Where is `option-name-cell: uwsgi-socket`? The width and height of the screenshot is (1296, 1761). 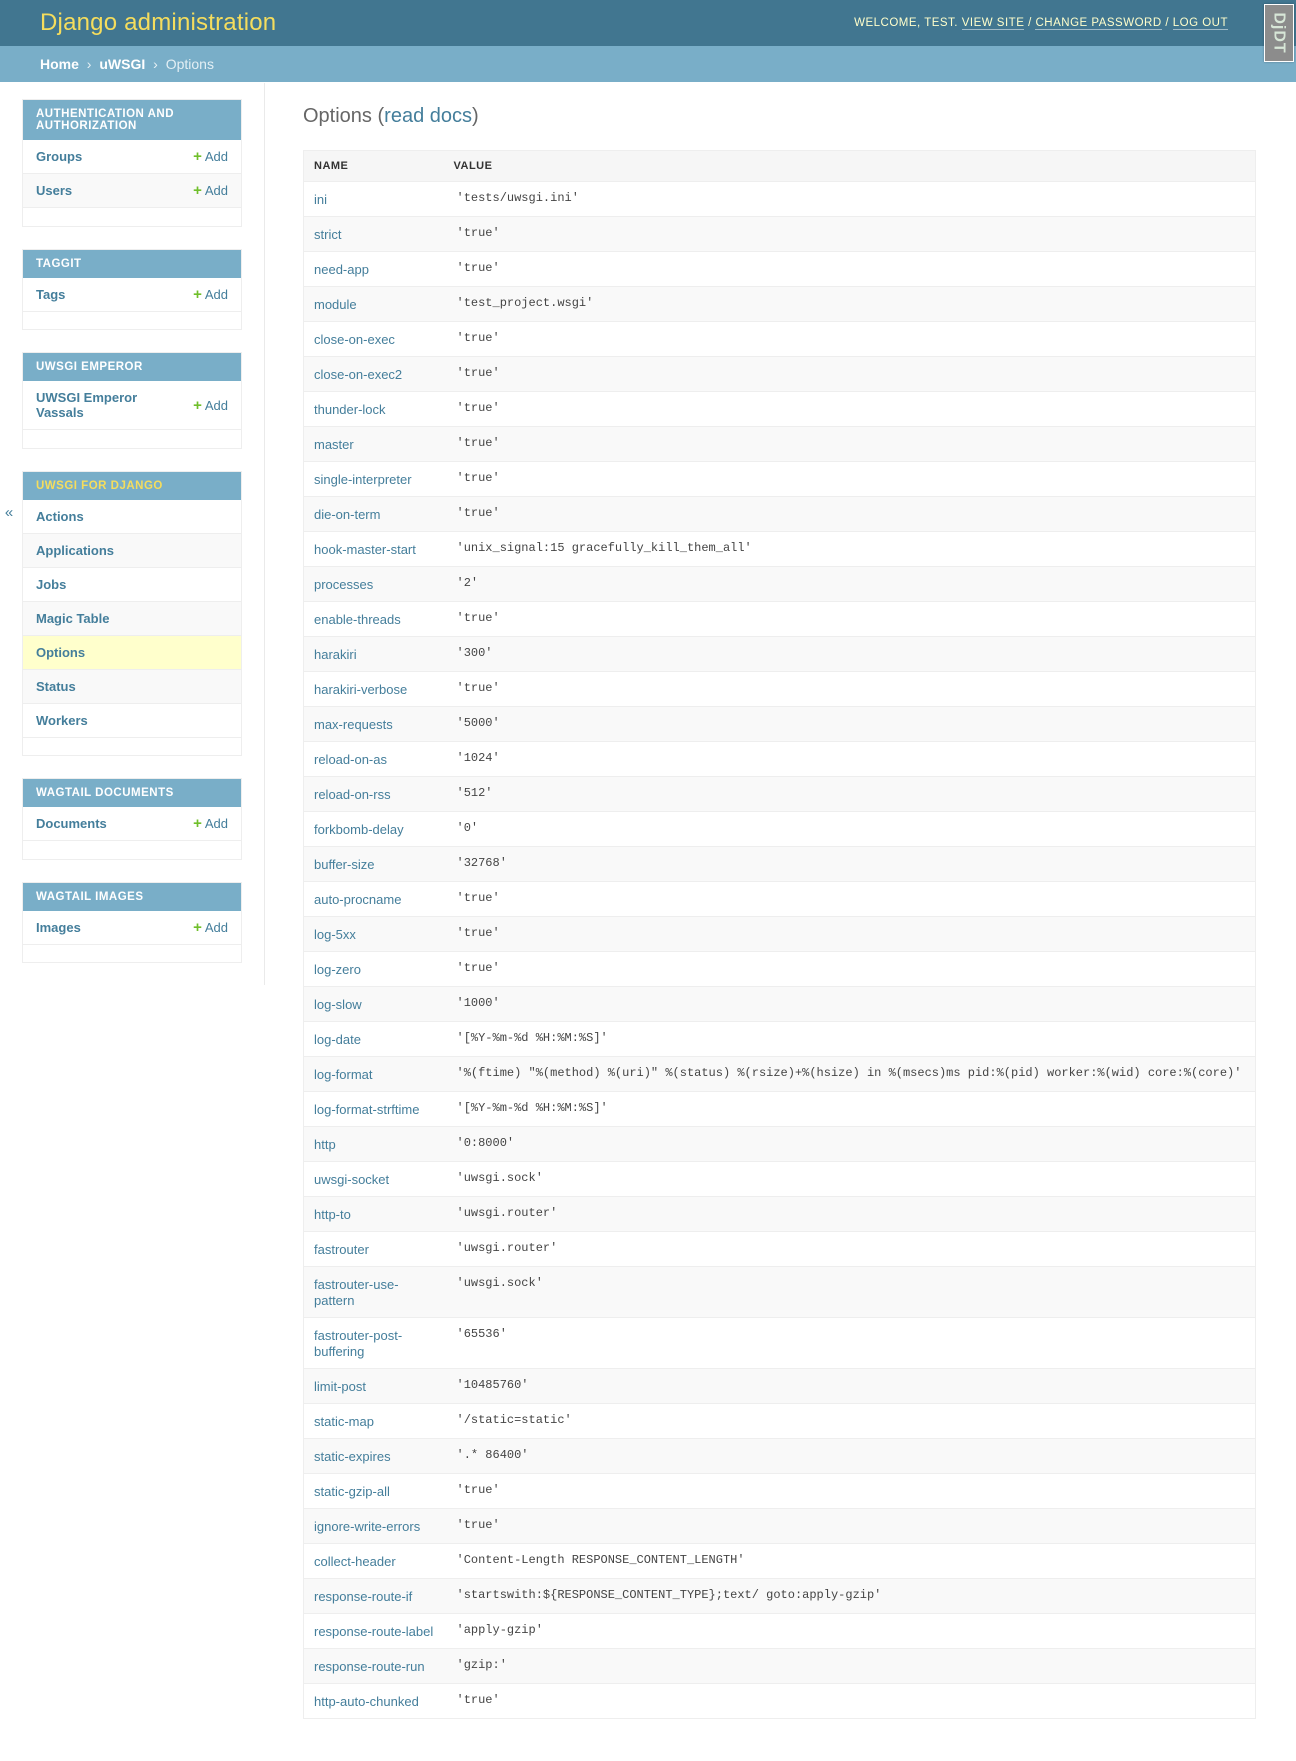 option-name-cell: uwsgi-socket is located at coordinates (374, 1179).